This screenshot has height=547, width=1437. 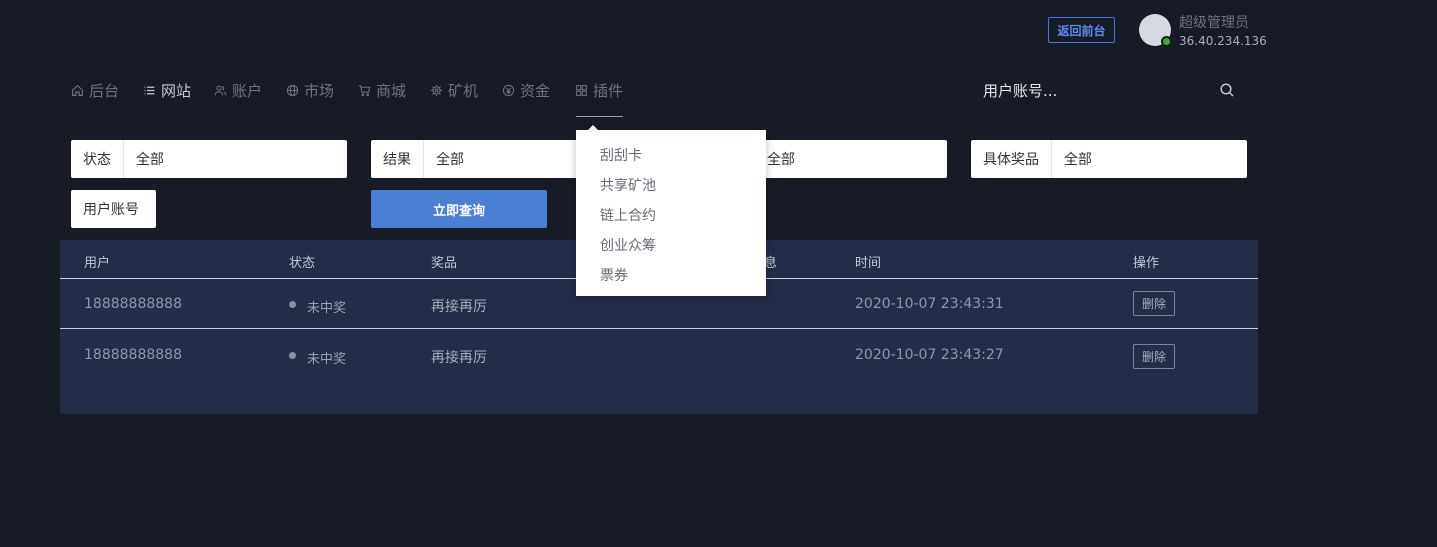 What do you see at coordinates (608, 90) in the screenshot?
I see `nav-item-label: 插件` at bounding box center [608, 90].